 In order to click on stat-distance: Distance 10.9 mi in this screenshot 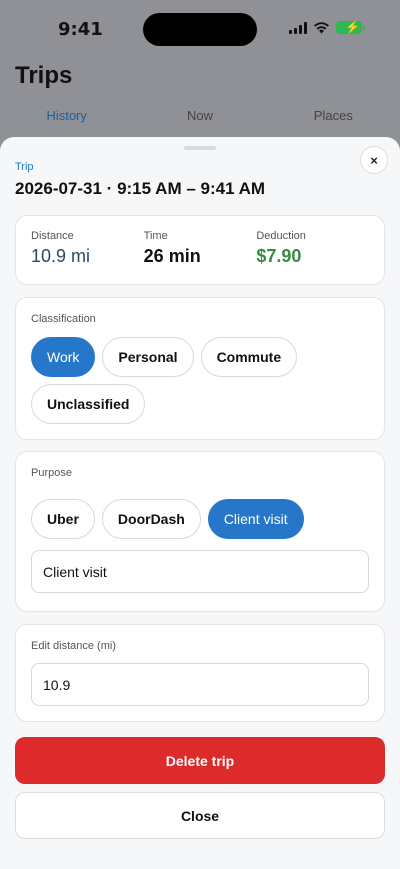, I will do `click(87, 257)`.